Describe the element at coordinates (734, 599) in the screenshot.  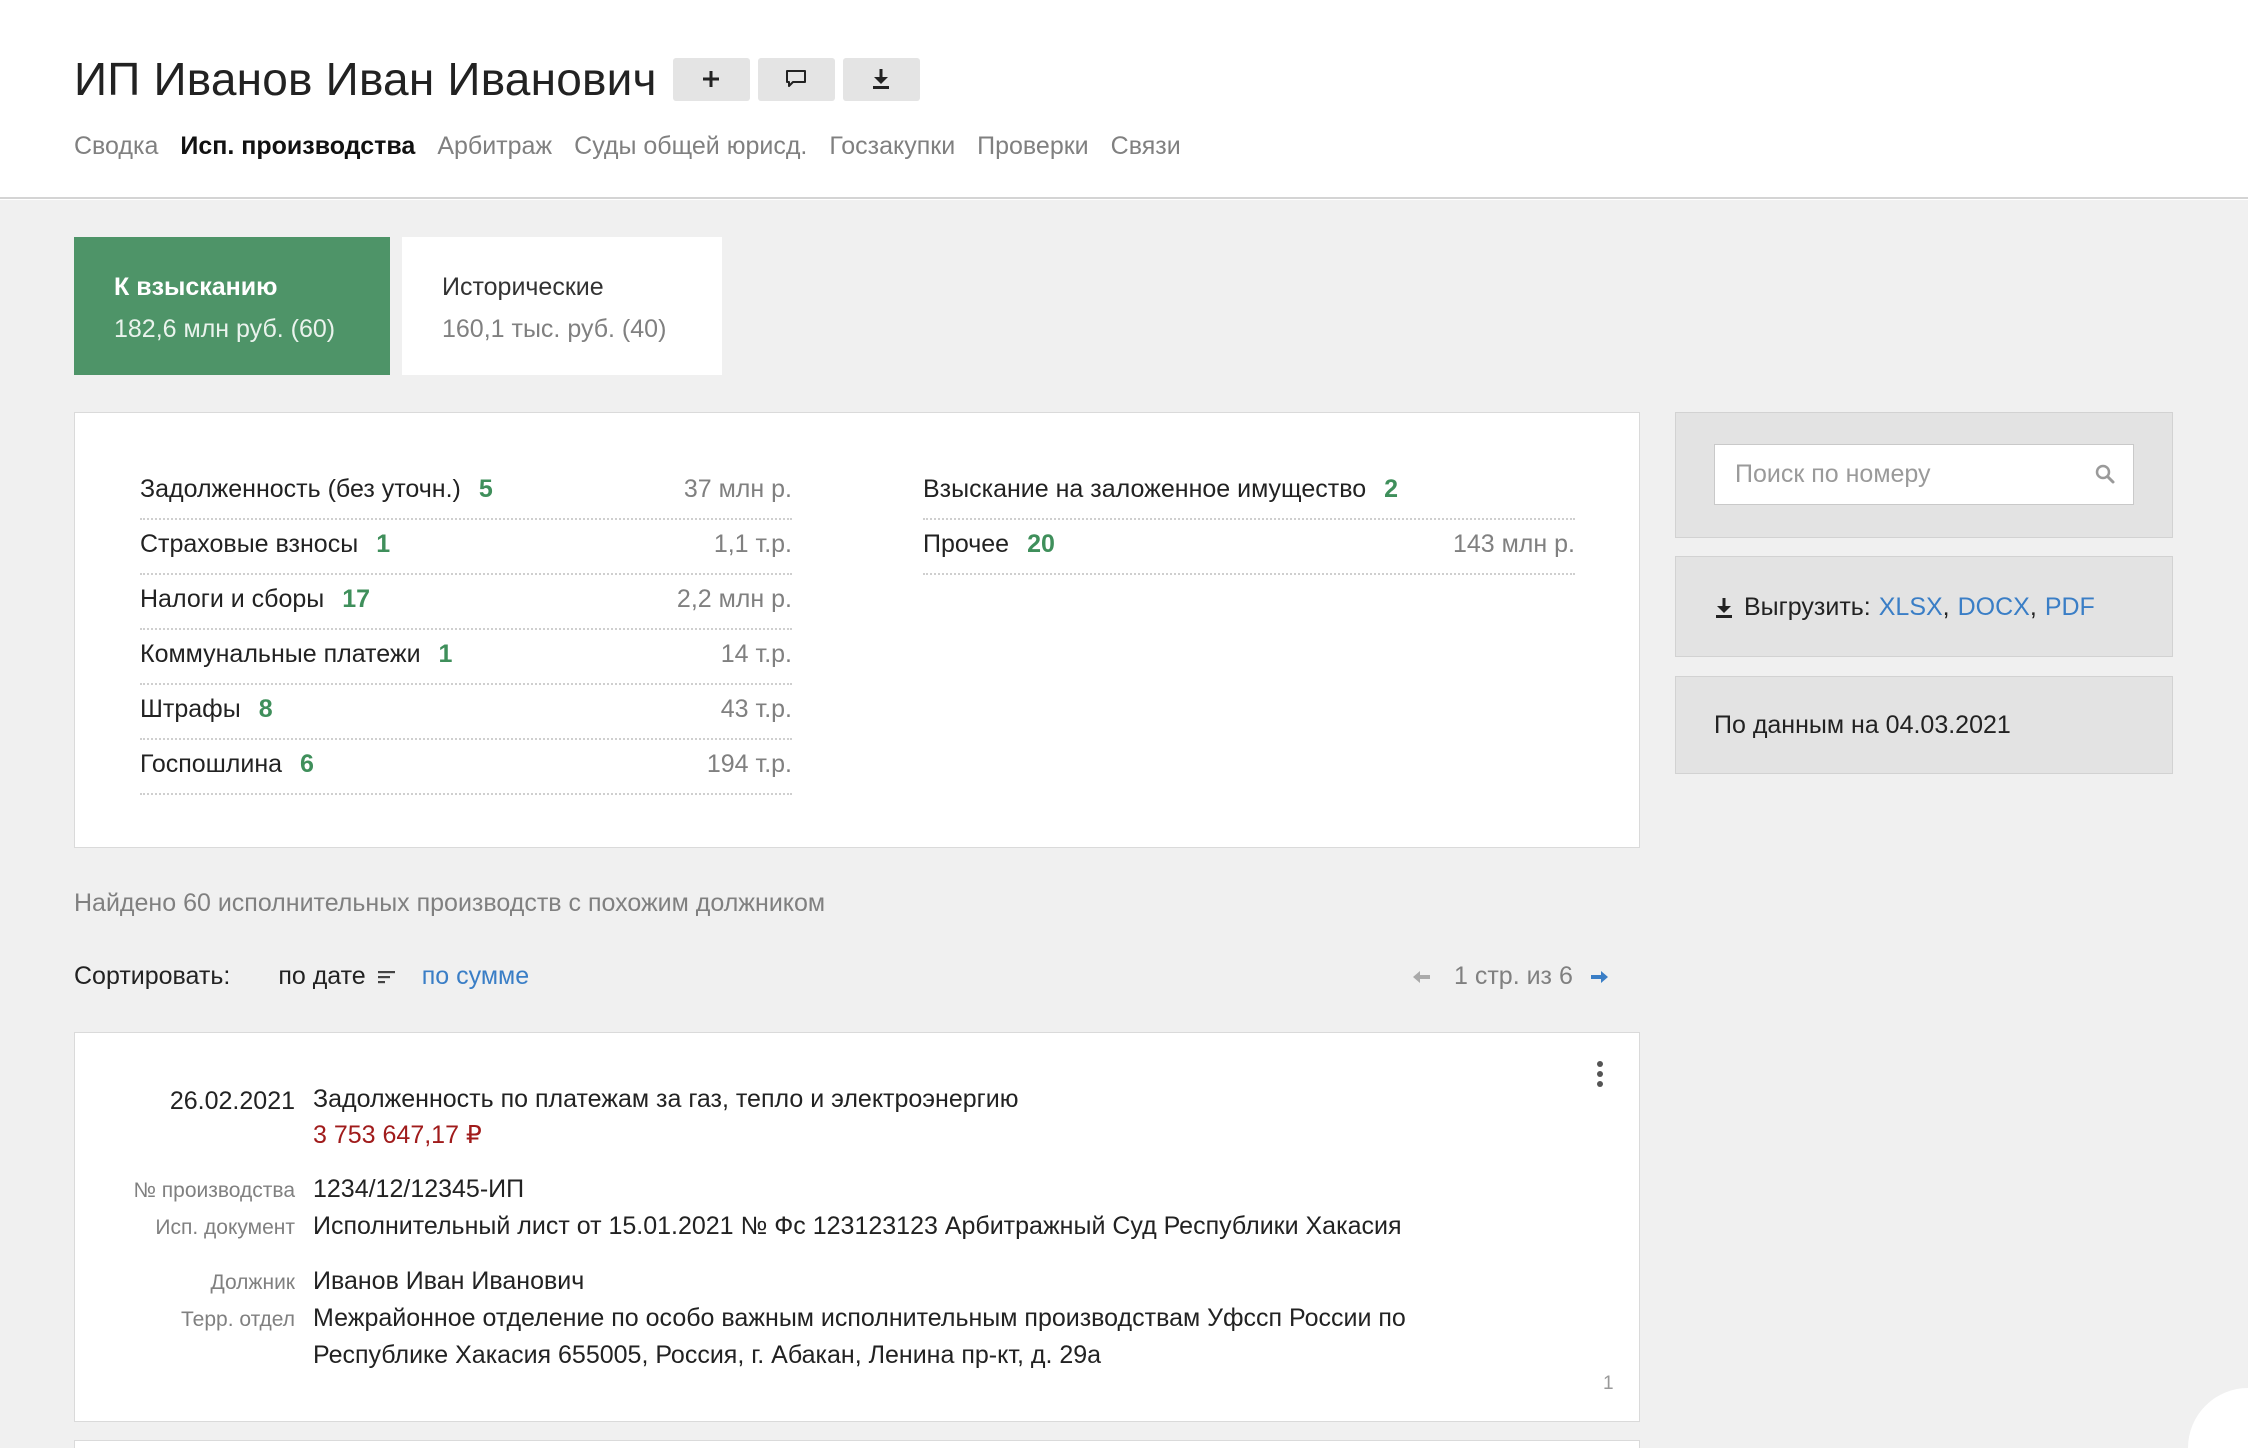
I see `category-amount: 2,2 млн р.` at that location.